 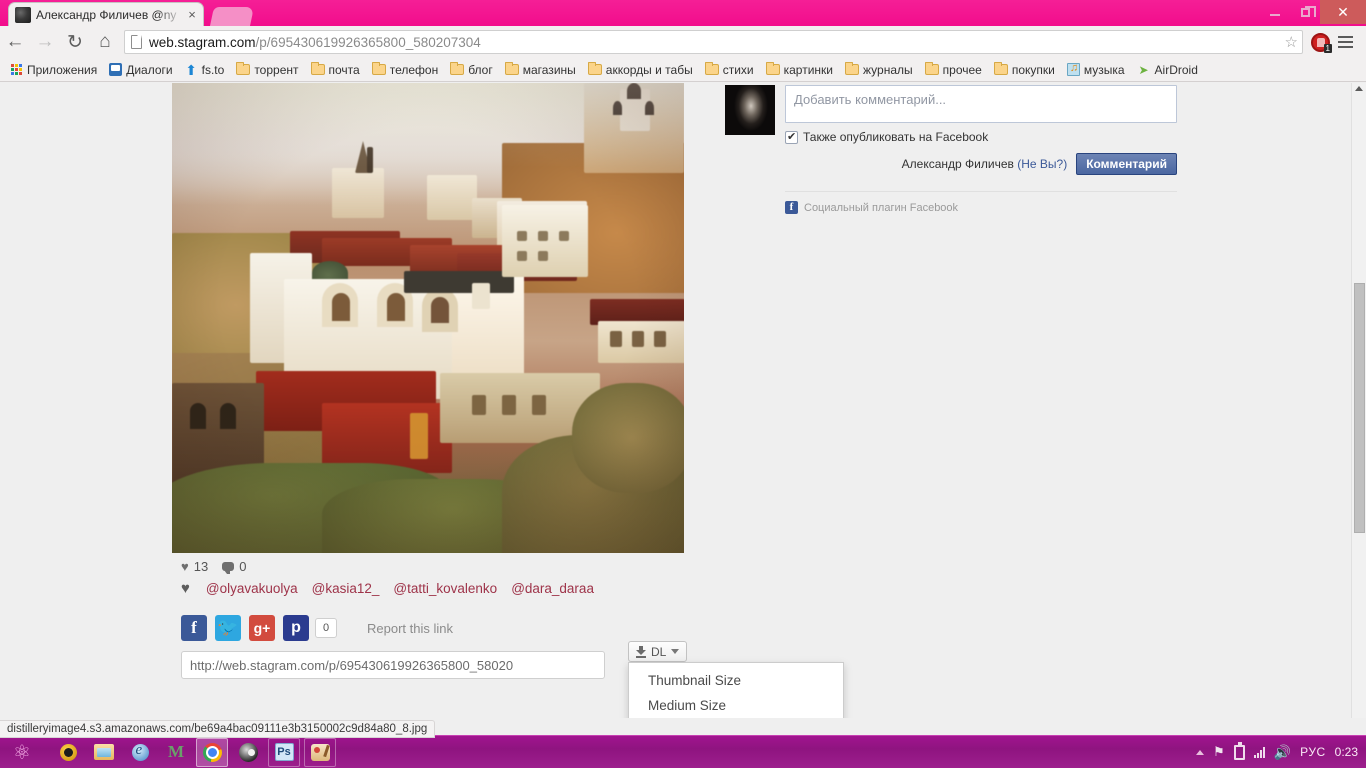 I want to click on tag-link: @olyavakuolya, so click(x=252, y=588).